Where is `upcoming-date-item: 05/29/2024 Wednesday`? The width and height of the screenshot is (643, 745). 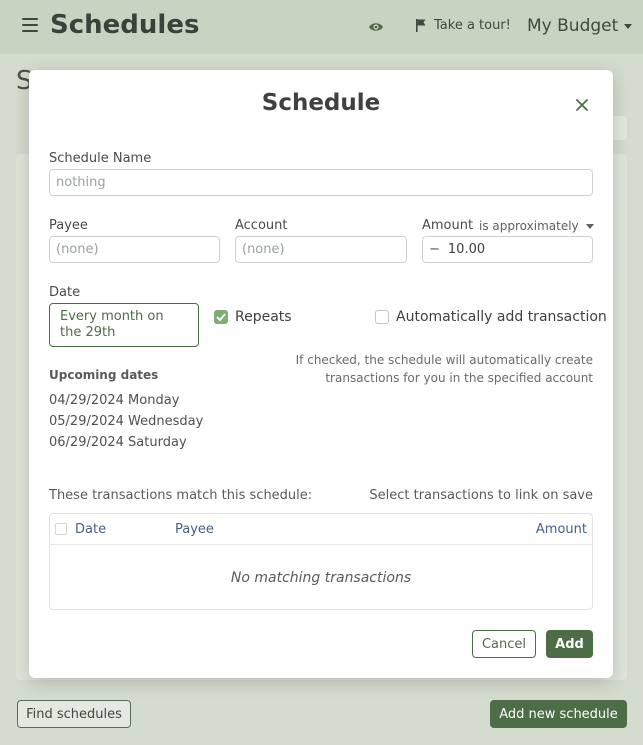
upcoming-date-item: 05/29/2024 Wednesday is located at coordinates (126, 421).